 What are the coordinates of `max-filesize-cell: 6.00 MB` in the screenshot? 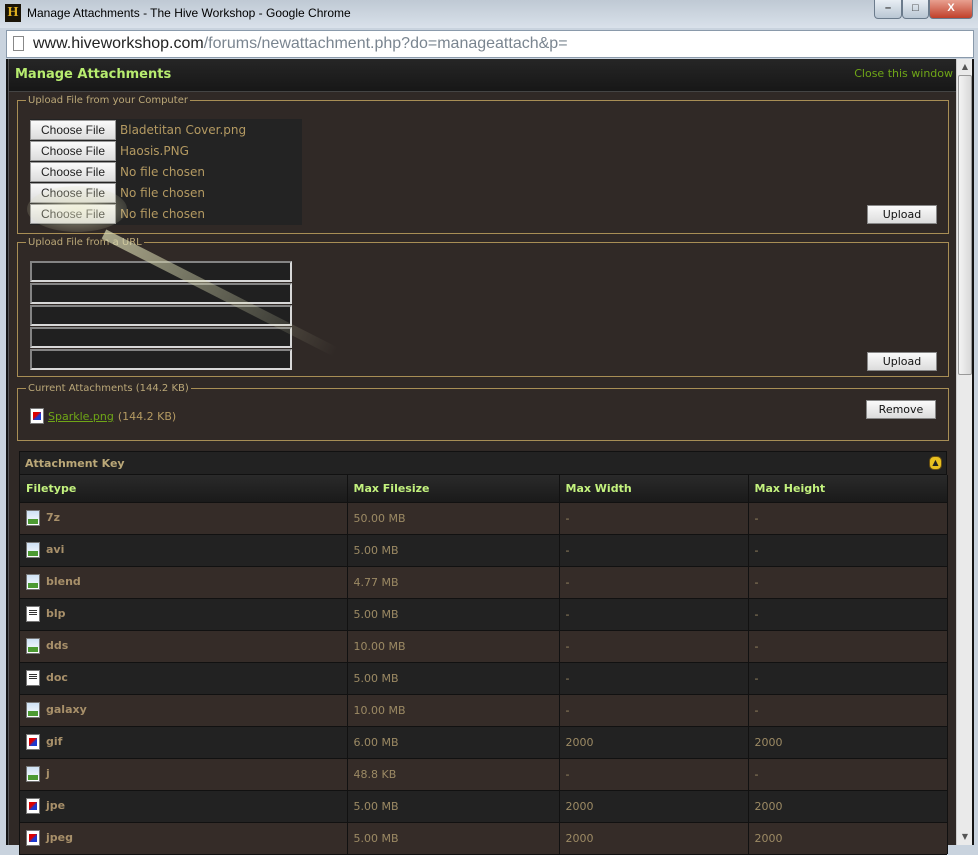 It's located at (453, 741).